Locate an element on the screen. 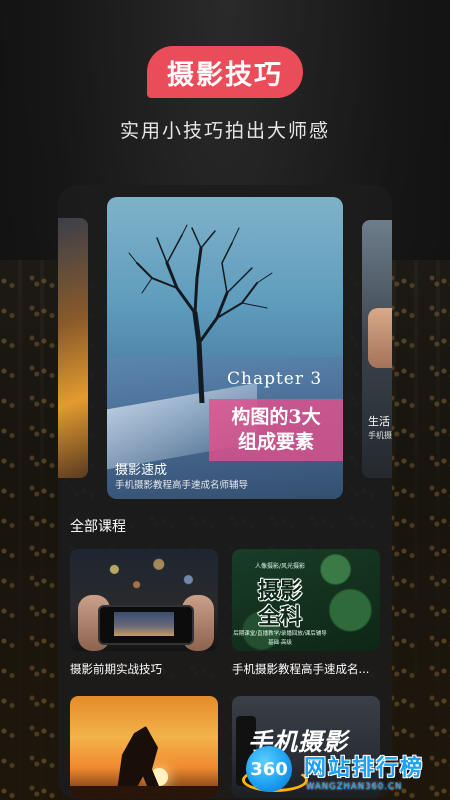 The height and width of the screenshot is (800, 450). page-title: 摄影技巧 is located at coordinates (225, 72).